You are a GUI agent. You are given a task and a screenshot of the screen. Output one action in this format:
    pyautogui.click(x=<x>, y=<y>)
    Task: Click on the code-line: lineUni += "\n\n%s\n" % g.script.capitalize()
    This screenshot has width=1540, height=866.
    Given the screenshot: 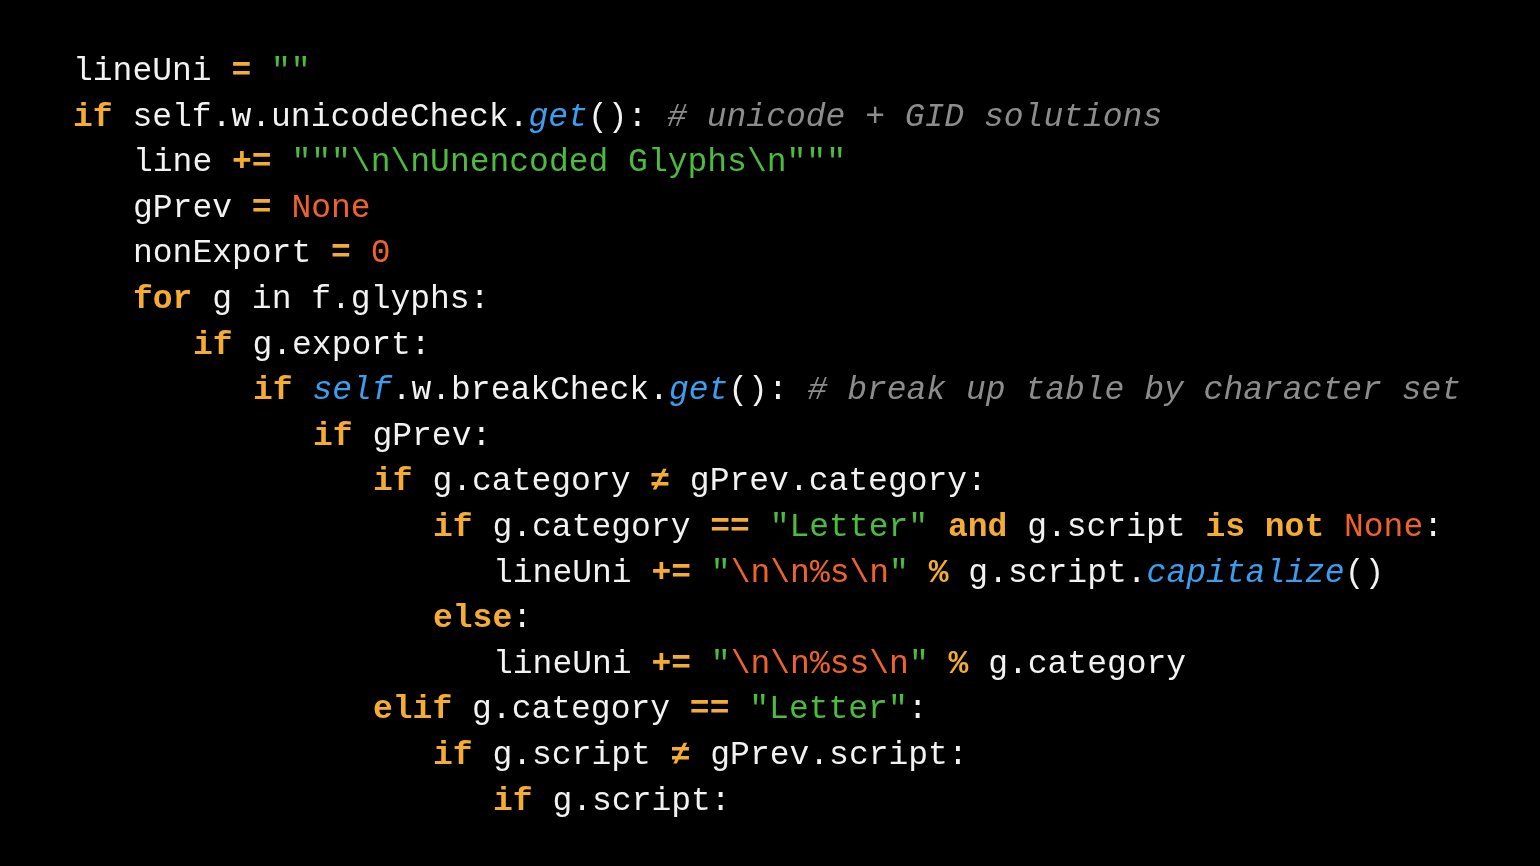 What is the action you would take?
    pyautogui.click(x=939, y=573)
    